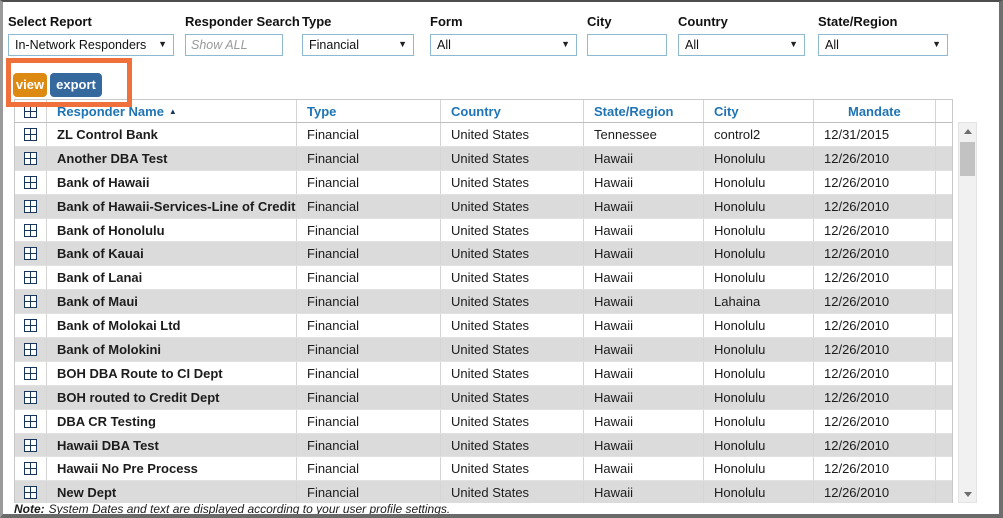 The width and height of the screenshot is (1003, 518). I want to click on expand-all-header, so click(31, 111).